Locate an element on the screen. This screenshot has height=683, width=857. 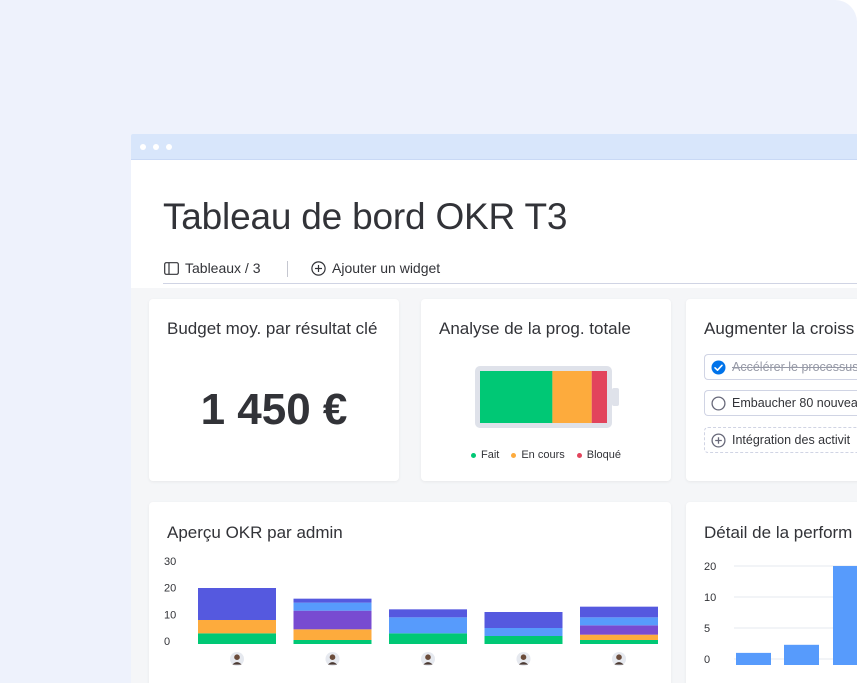
add-widget-button: Ajouter un widget is located at coordinates (375, 268).